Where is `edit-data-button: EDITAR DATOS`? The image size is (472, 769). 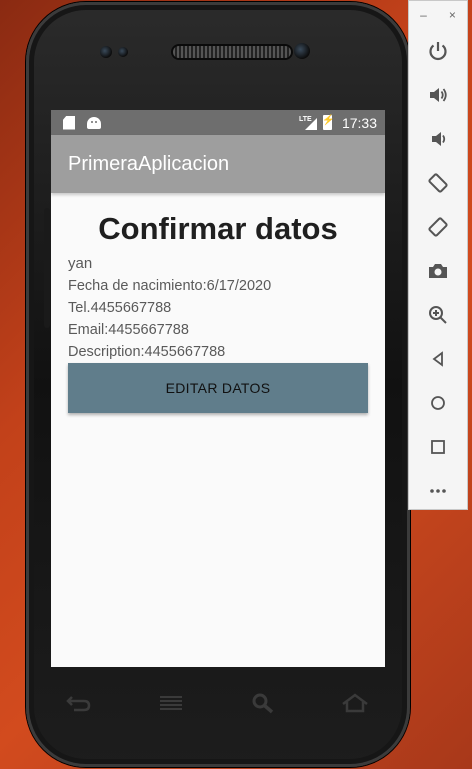 edit-data-button: EDITAR DATOS is located at coordinates (218, 388).